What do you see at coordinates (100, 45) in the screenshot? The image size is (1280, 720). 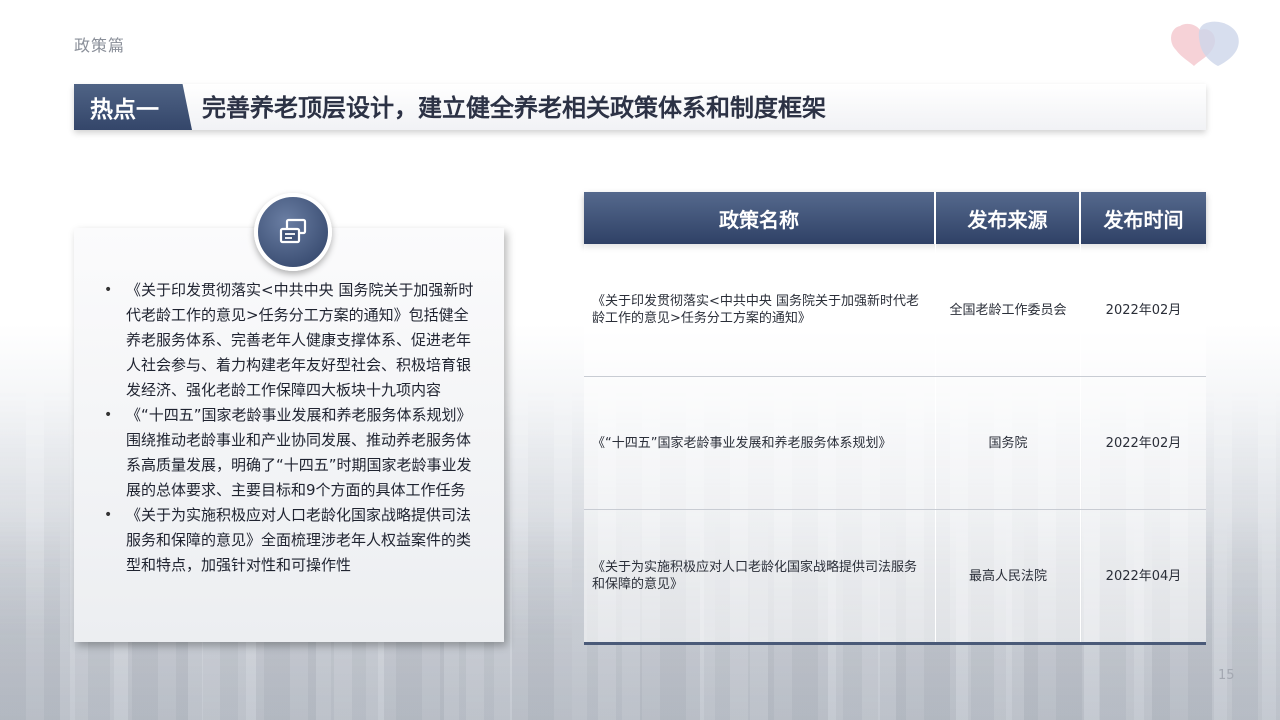 I see `section-label: 政策篇` at bounding box center [100, 45].